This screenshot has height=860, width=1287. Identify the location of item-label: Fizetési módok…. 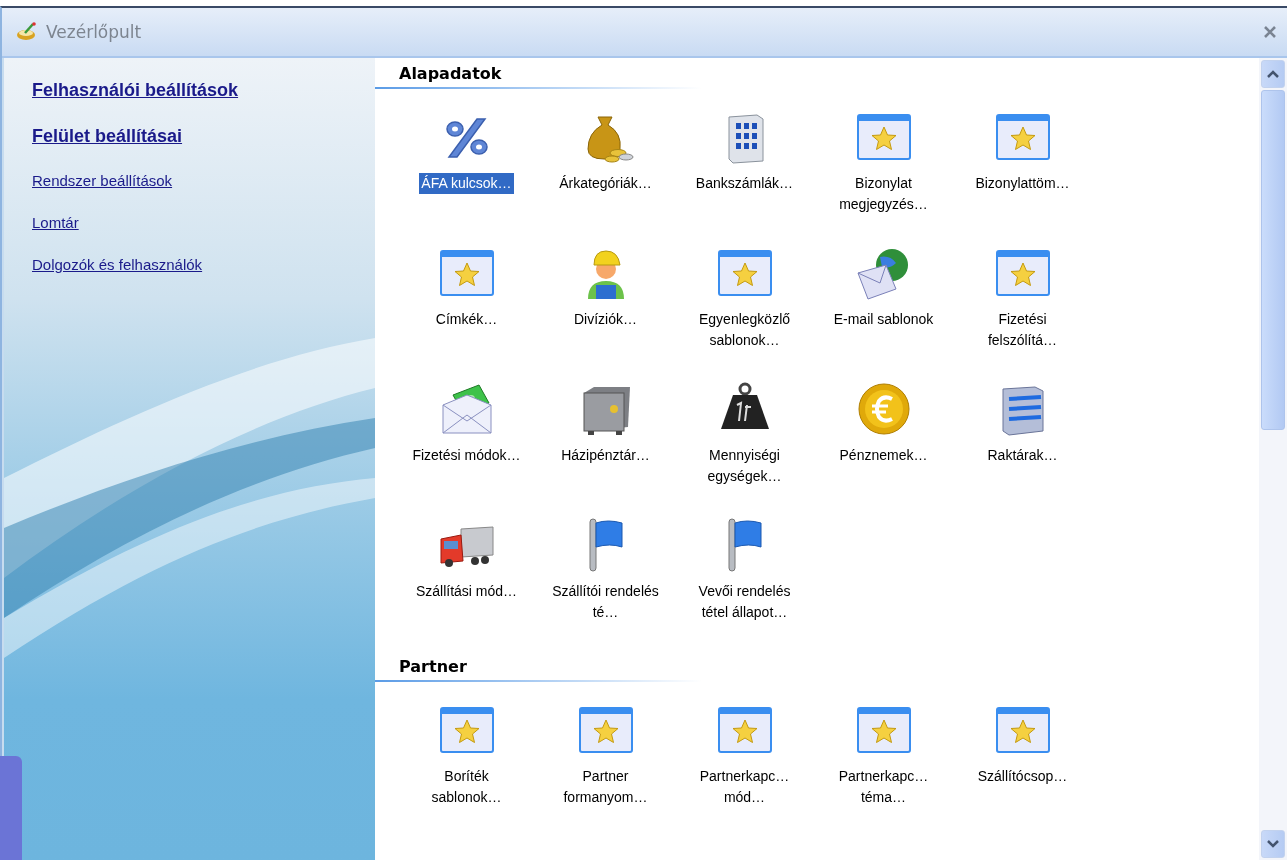
(466, 455).